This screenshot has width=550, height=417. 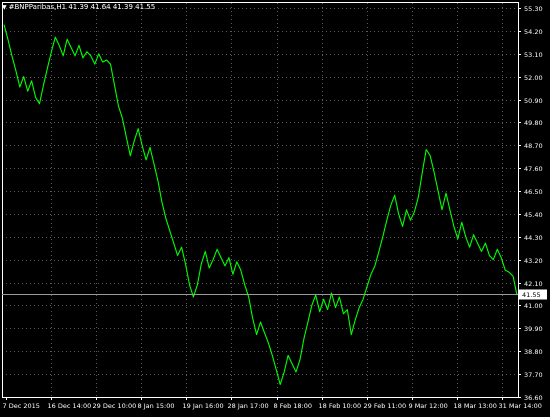 What do you see at coordinates (428, 406) in the screenshot?
I see `x-tick-label: 9 Mar 12:00` at bounding box center [428, 406].